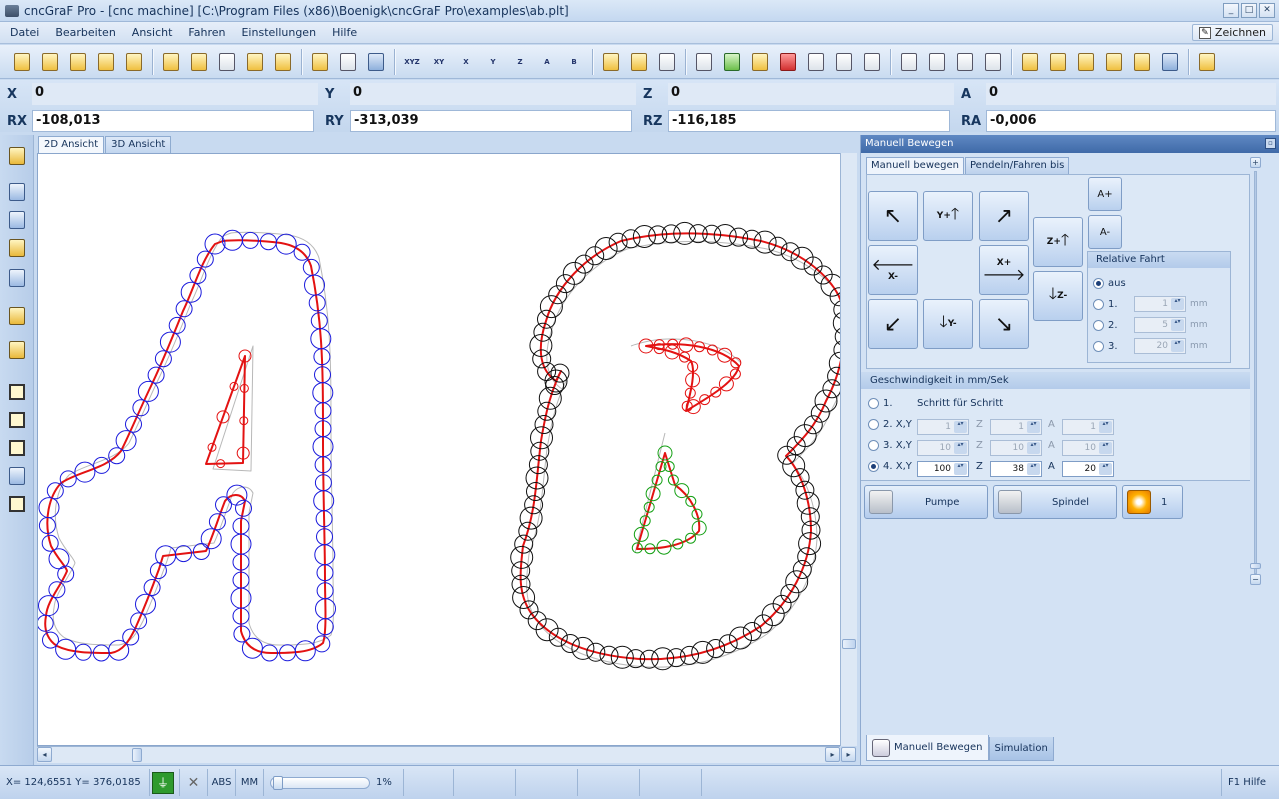 The height and width of the screenshot is (799, 1279). Describe the element at coordinates (344, 32) in the screenshot. I see `menu-hilfe: Hilfe` at that location.